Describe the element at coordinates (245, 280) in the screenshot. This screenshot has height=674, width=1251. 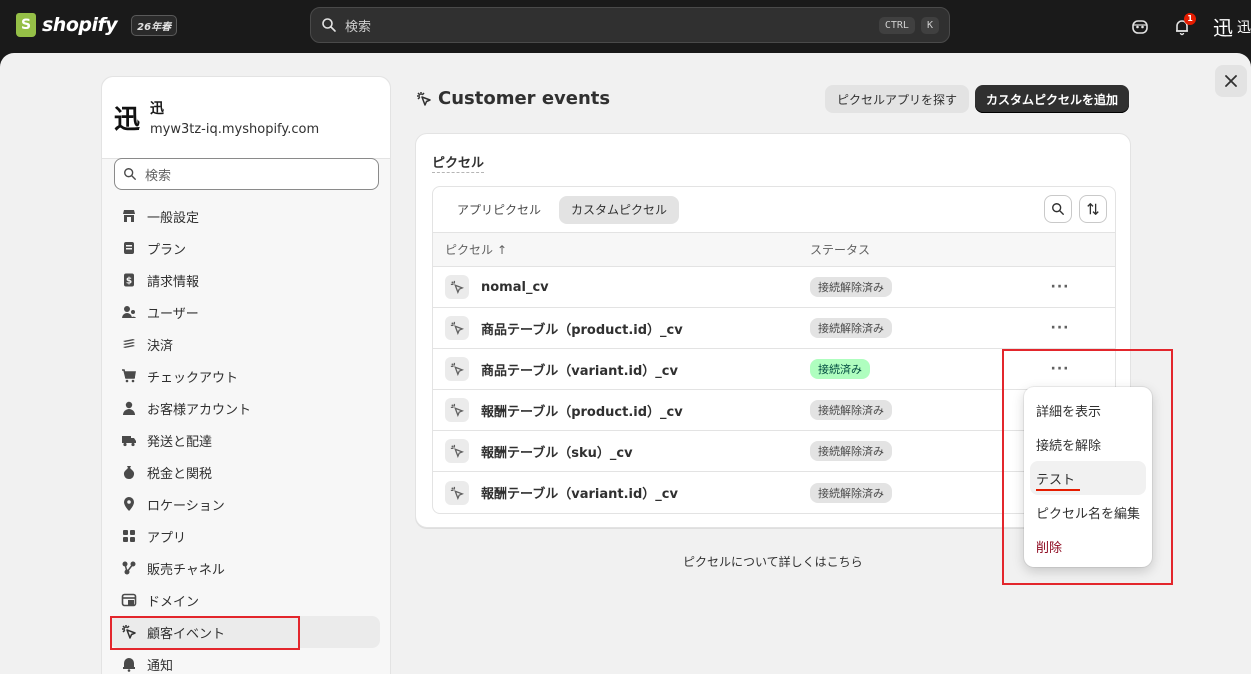
I see `sidebar-item-billing: $ 請求情報` at that location.